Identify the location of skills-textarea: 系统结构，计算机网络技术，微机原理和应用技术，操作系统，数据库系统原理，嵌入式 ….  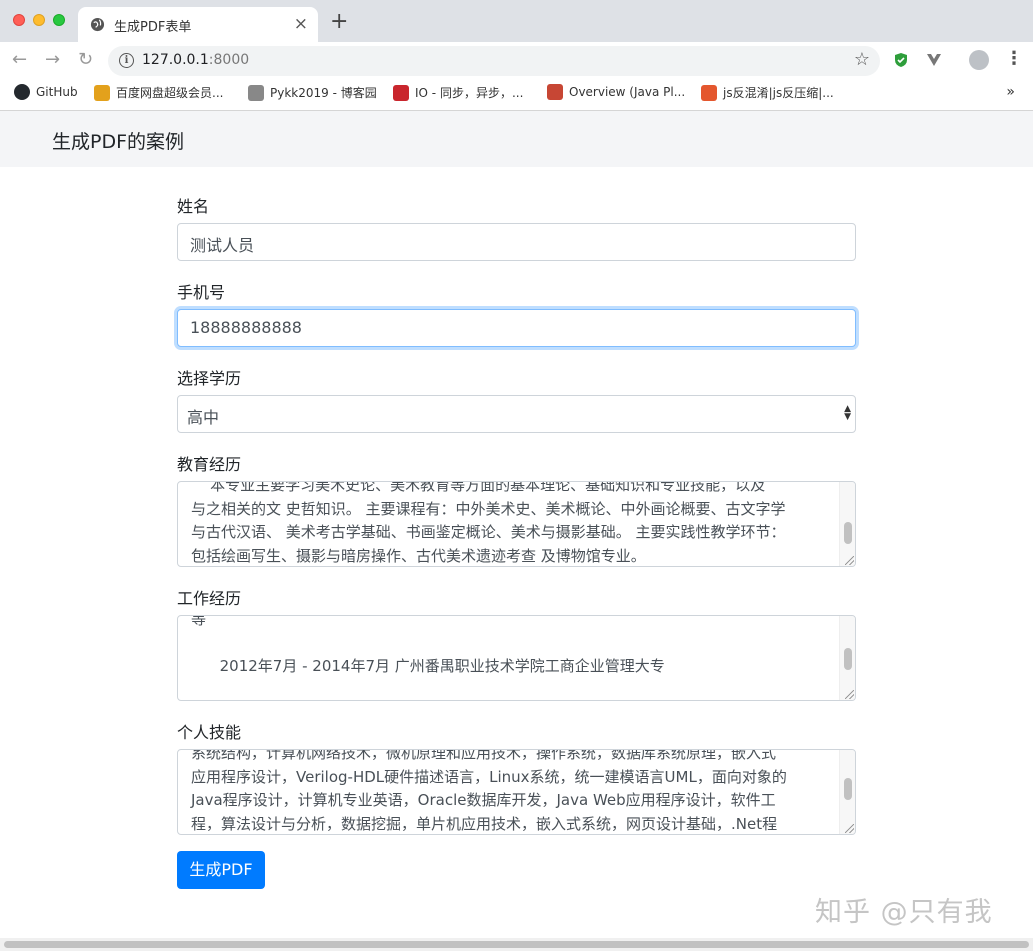
(516, 792).